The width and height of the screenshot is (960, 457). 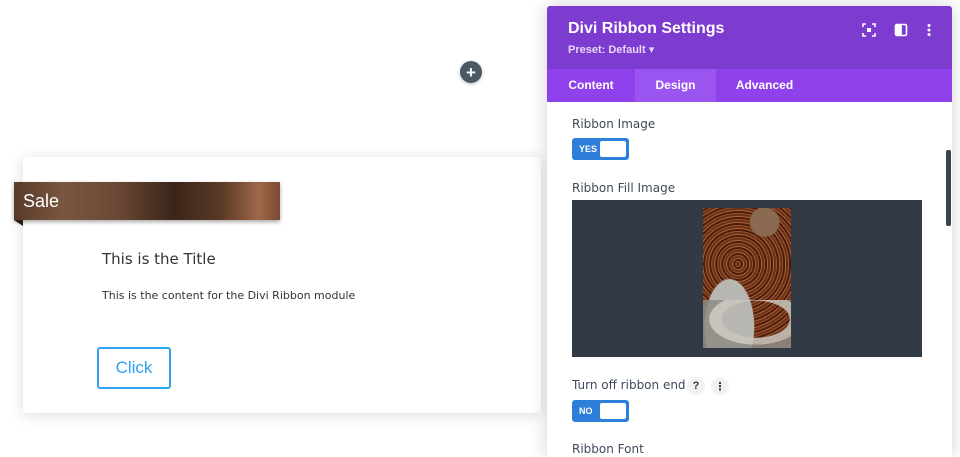 What do you see at coordinates (624, 188) in the screenshot?
I see `ribbon-fill-image-label: Ribbon Fill Image` at bounding box center [624, 188].